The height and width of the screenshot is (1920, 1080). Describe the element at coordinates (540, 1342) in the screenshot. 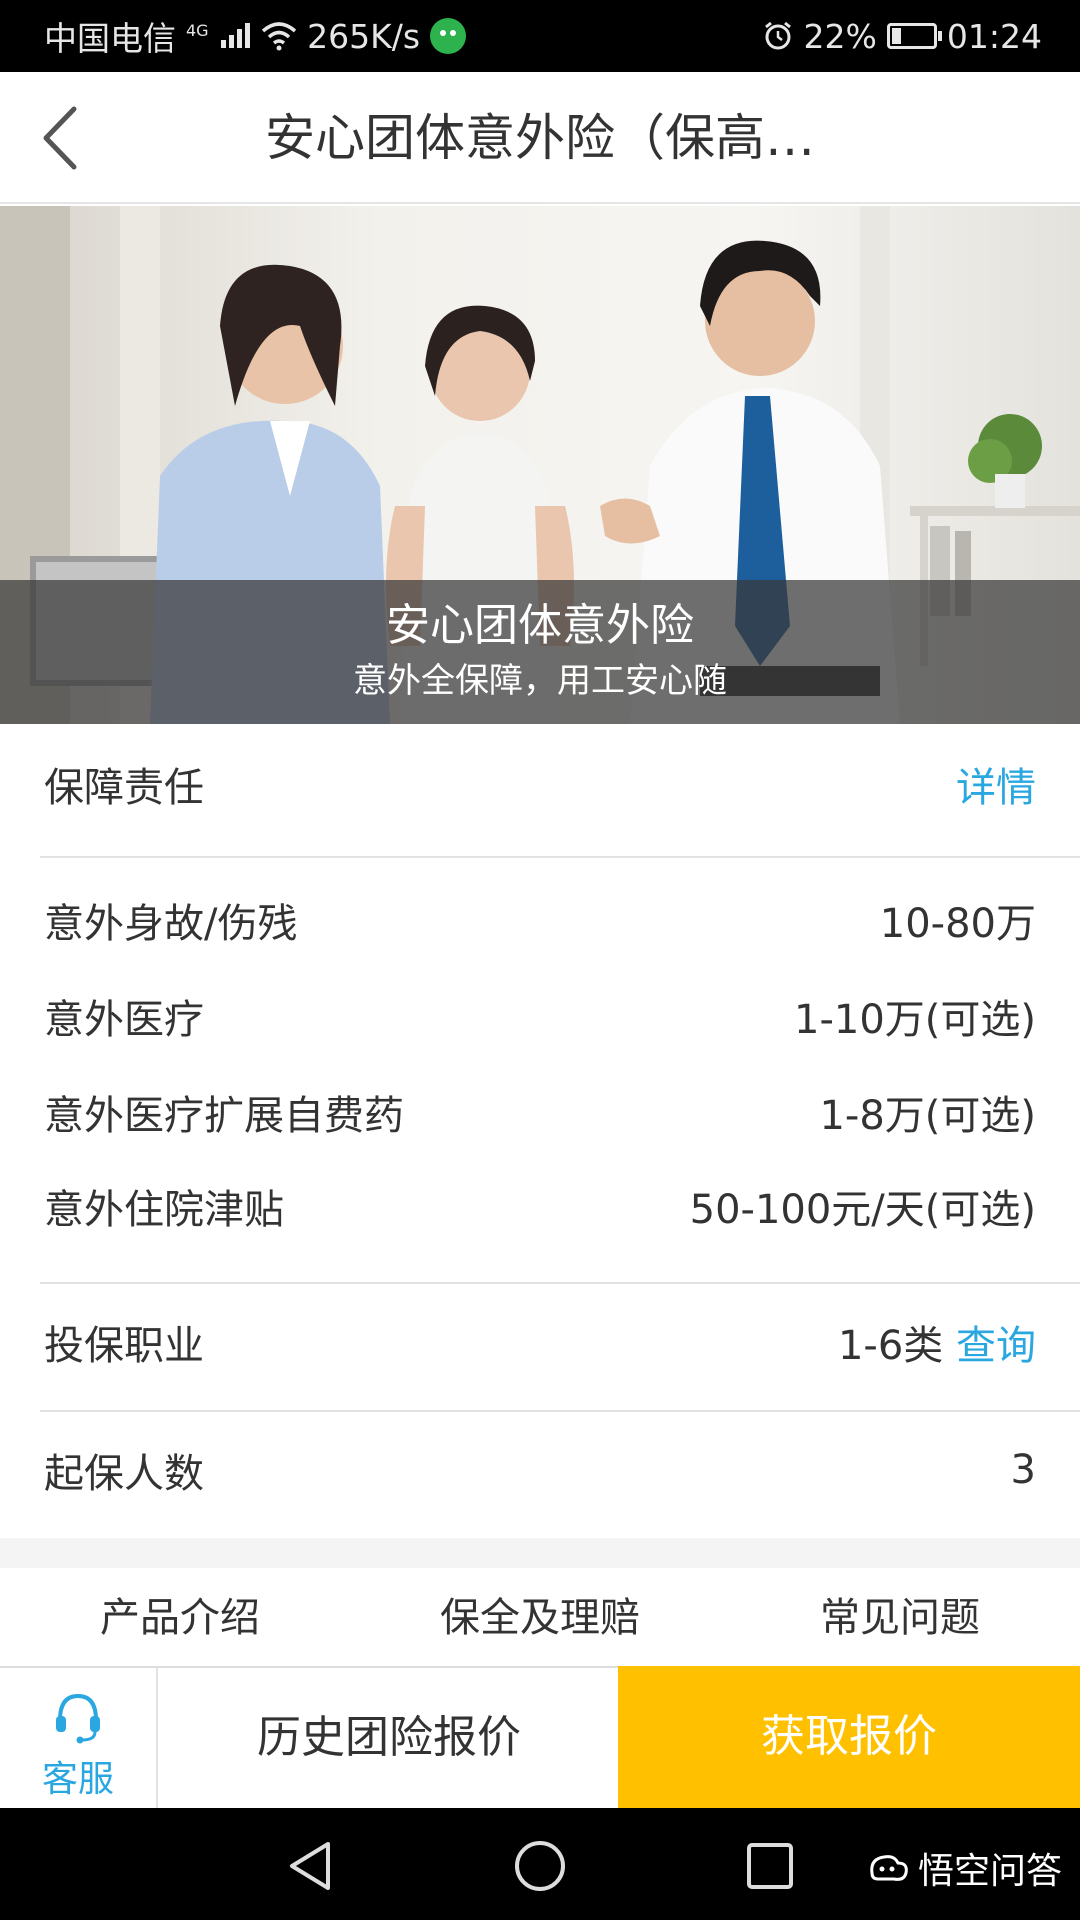

I see `occupation-row: 投保职业 1-6类 查询` at that location.